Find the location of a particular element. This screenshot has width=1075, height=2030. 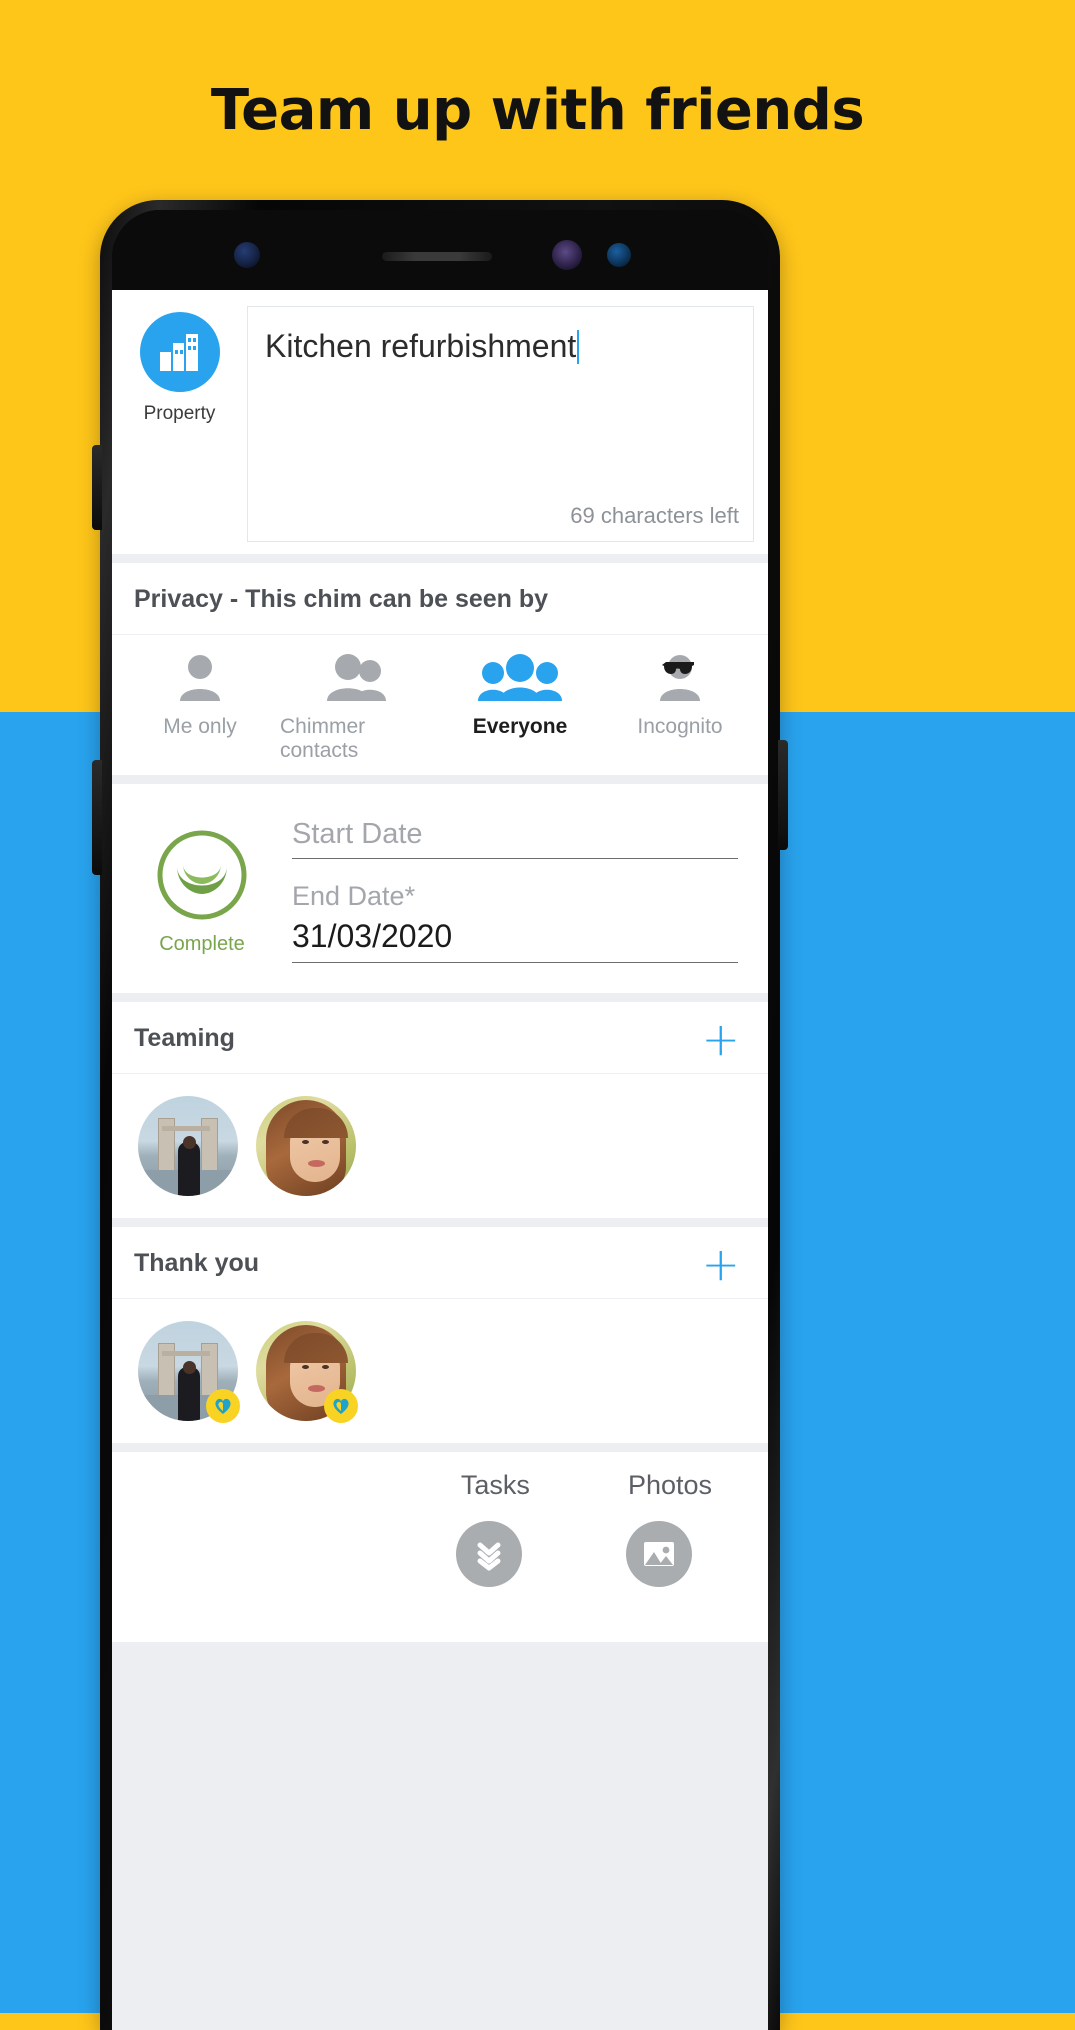

building-bars-icon is located at coordinates (179, 352).